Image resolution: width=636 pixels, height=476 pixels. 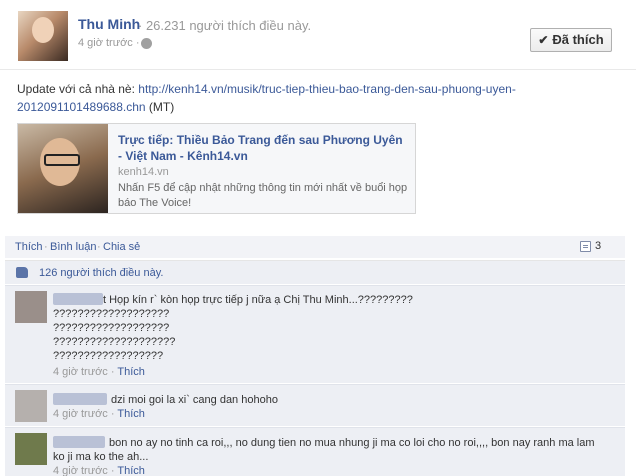 I want to click on check-icon: ✔, so click(x=543, y=40).